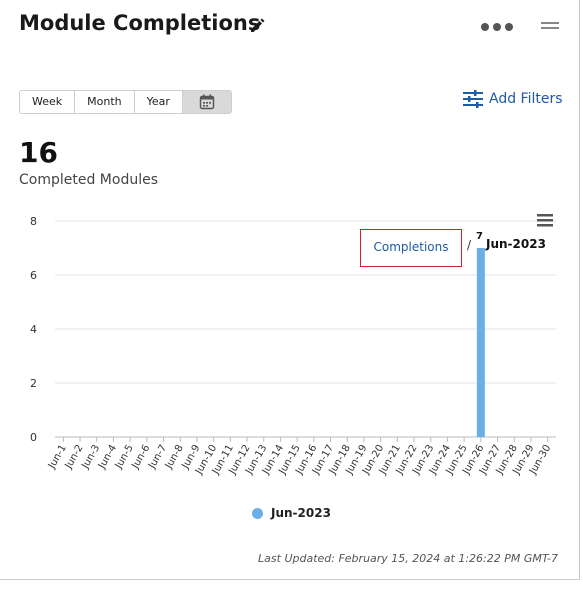 The width and height of the screenshot is (583, 590). Describe the element at coordinates (498, 27) in the screenshot. I see `more-horizontal-icon` at that location.